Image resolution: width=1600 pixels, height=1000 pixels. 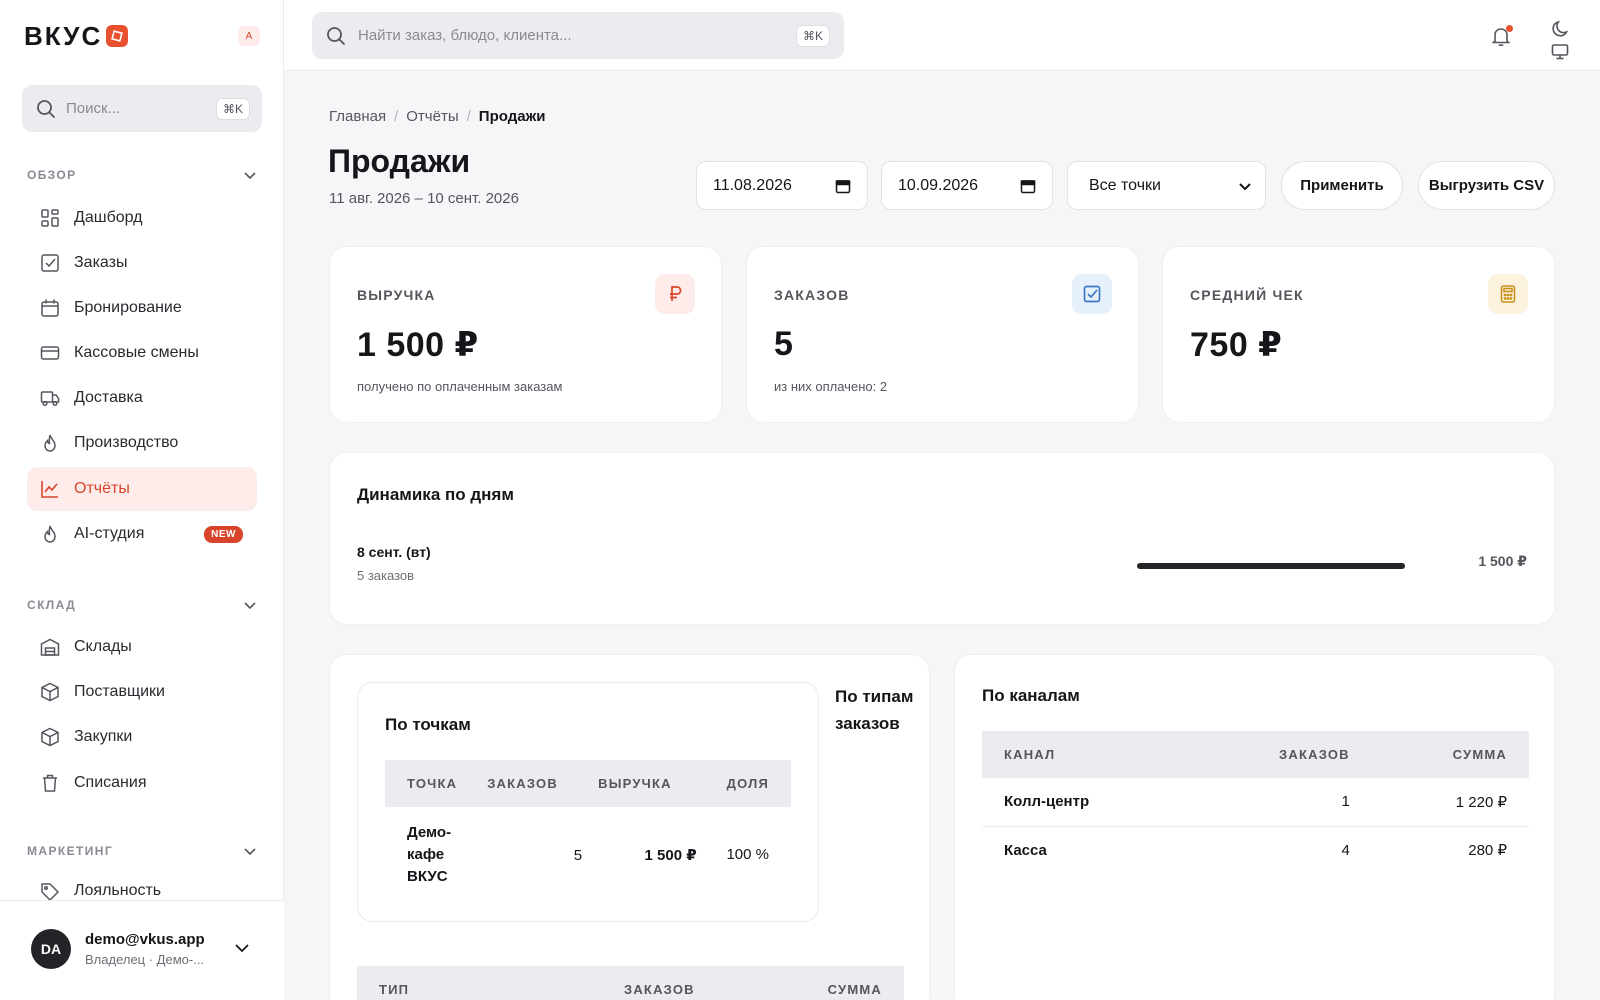 What do you see at coordinates (223, 534) in the screenshot?
I see `new-badge: NEW` at bounding box center [223, 534].